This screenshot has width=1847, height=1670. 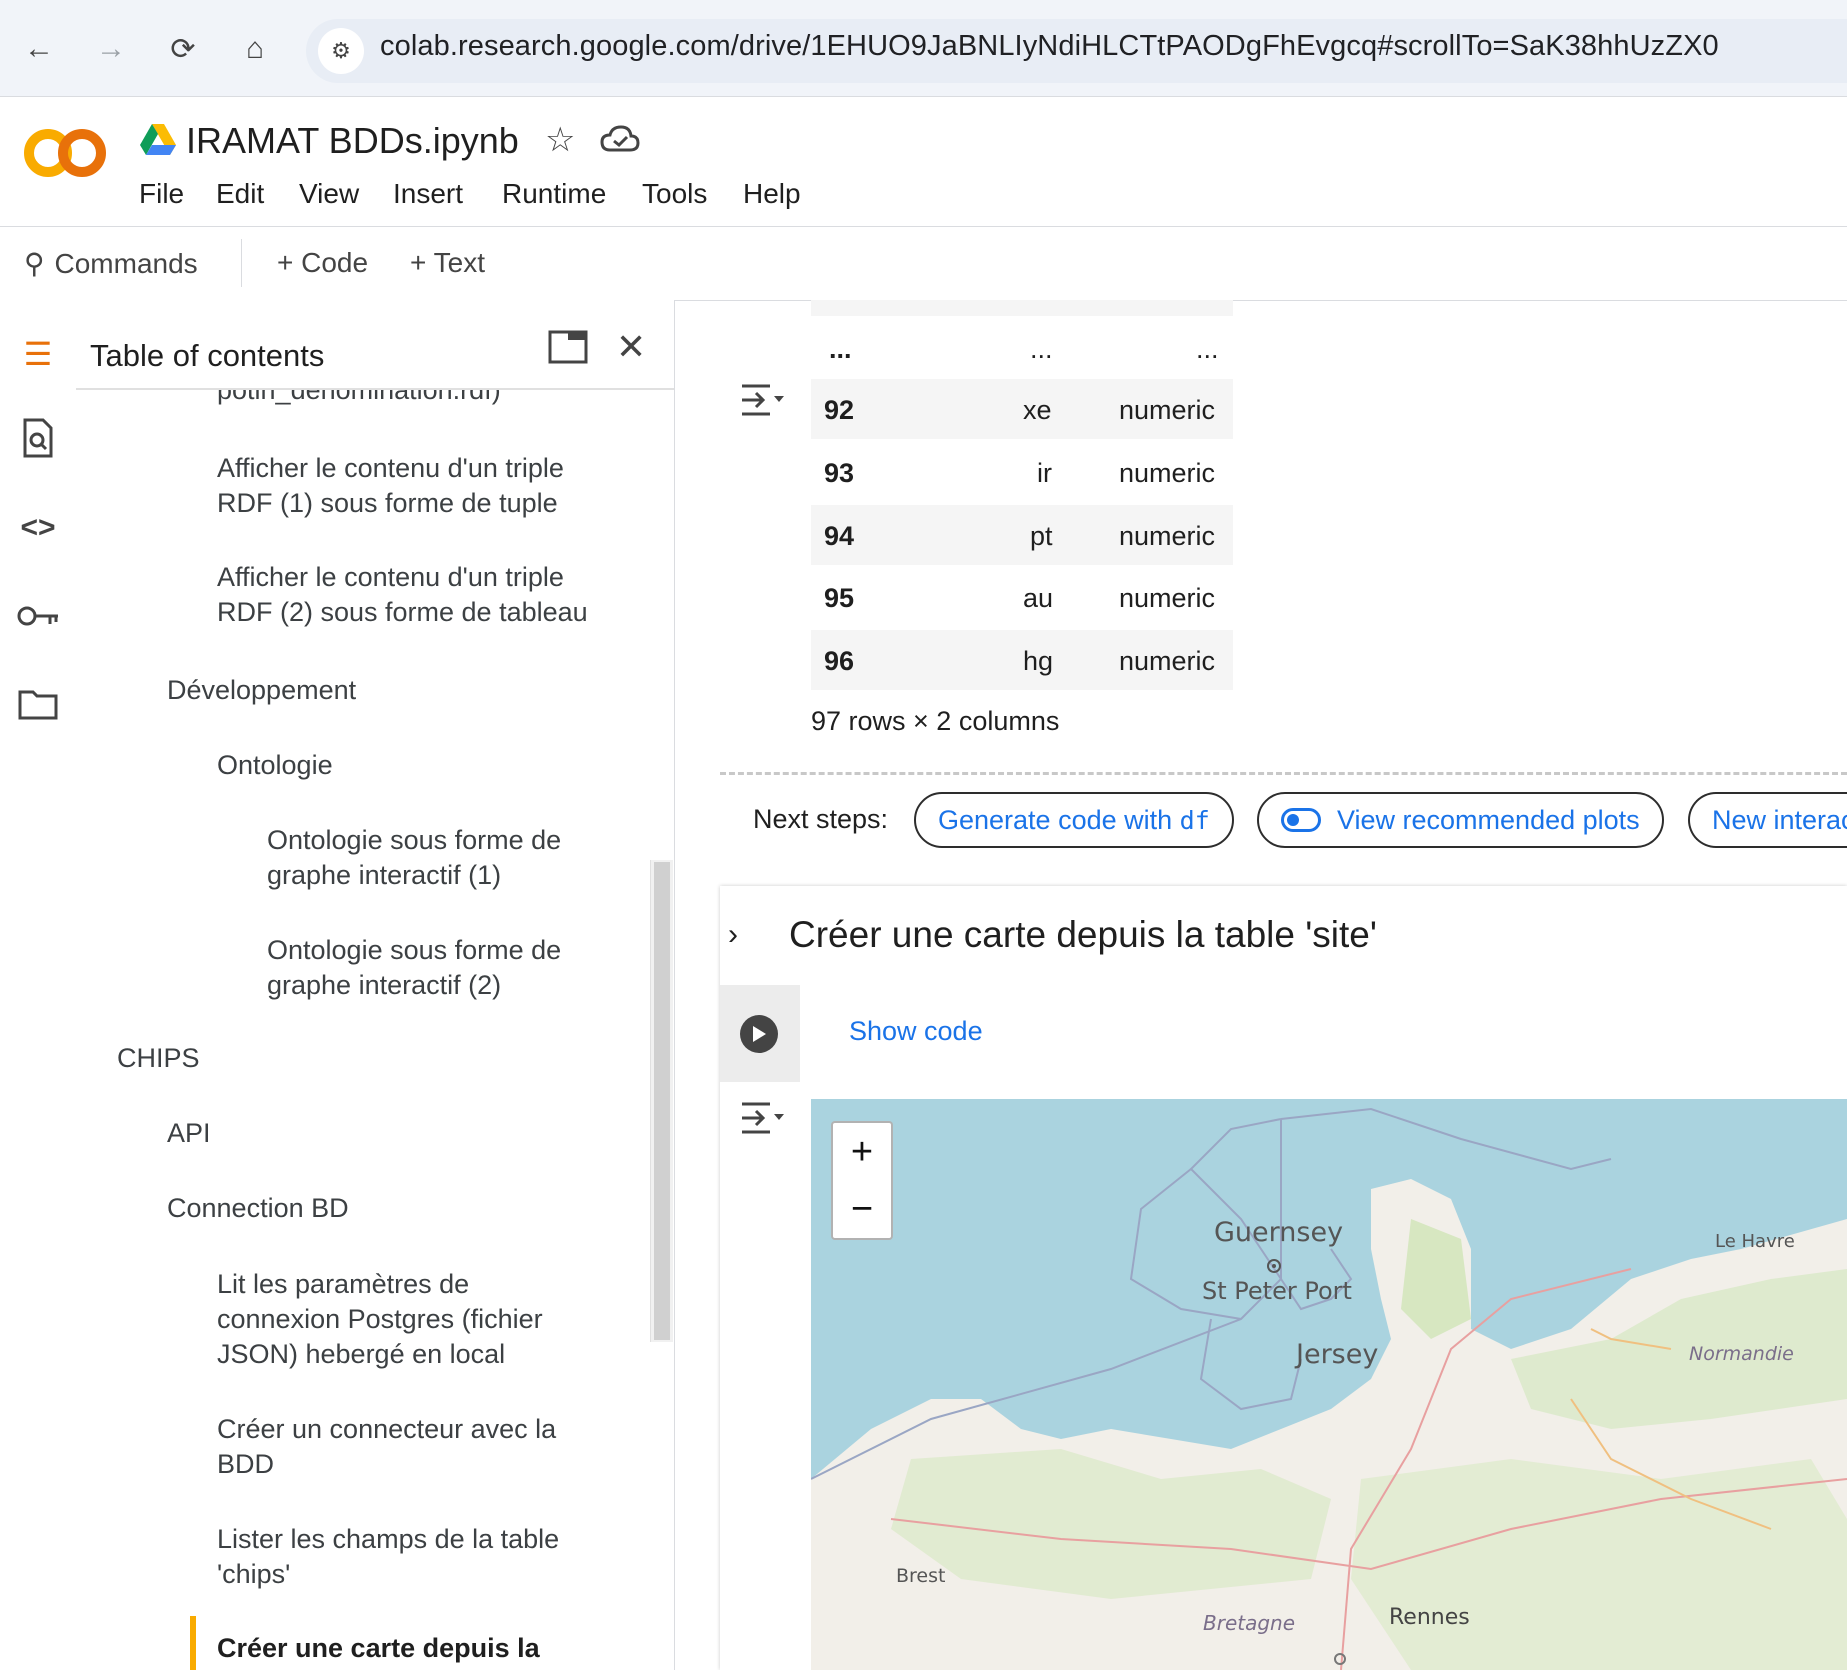 I want to click on google-drive-icon, so click(x=158, y=140).